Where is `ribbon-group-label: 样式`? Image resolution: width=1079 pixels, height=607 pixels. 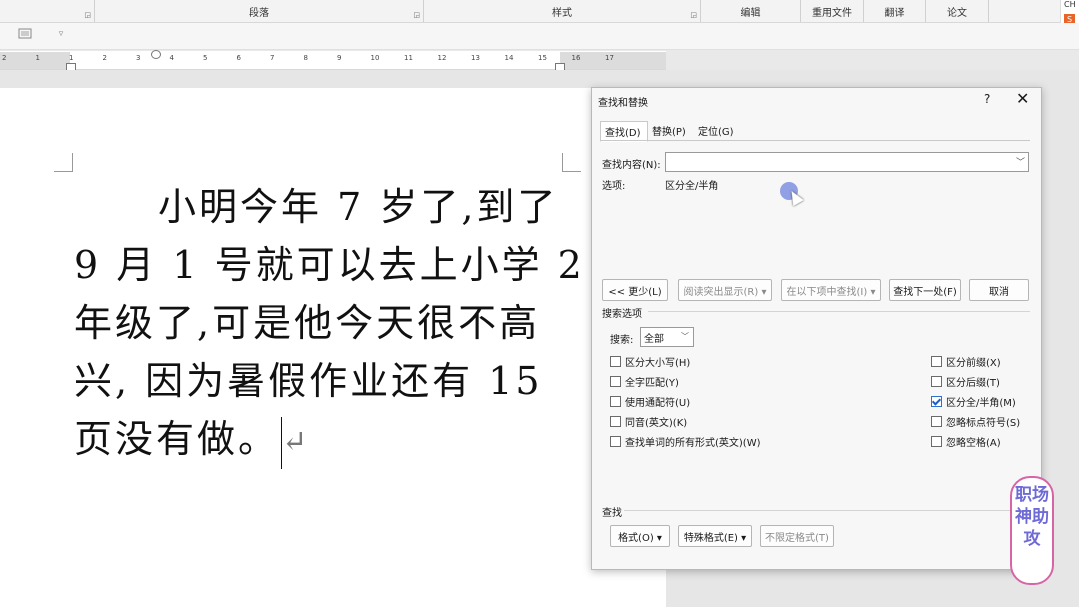 ribbon-group-label: 样式 is located at coordinates (562, 13).